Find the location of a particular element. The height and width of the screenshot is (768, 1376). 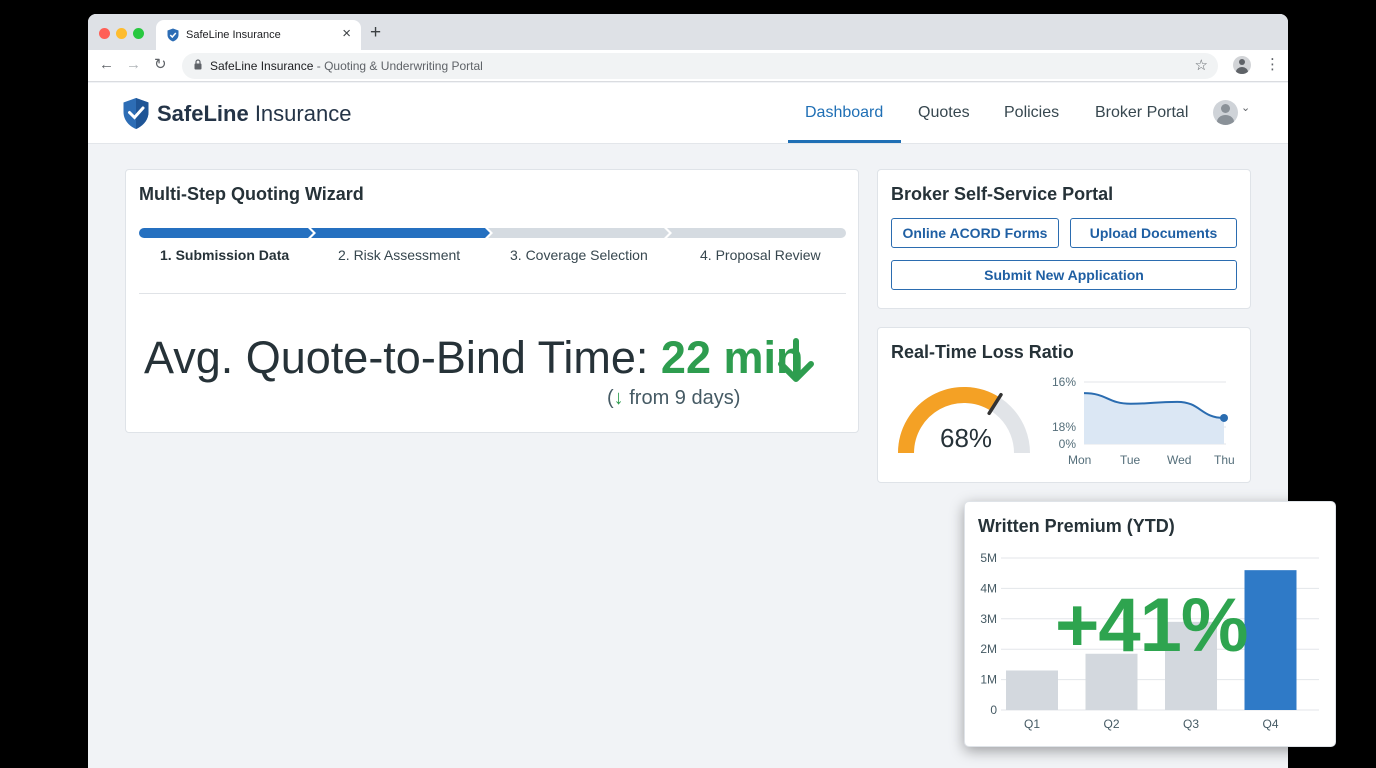

wizard-step-2: 2. Risk Assessment is located at coordinates (399, 255).